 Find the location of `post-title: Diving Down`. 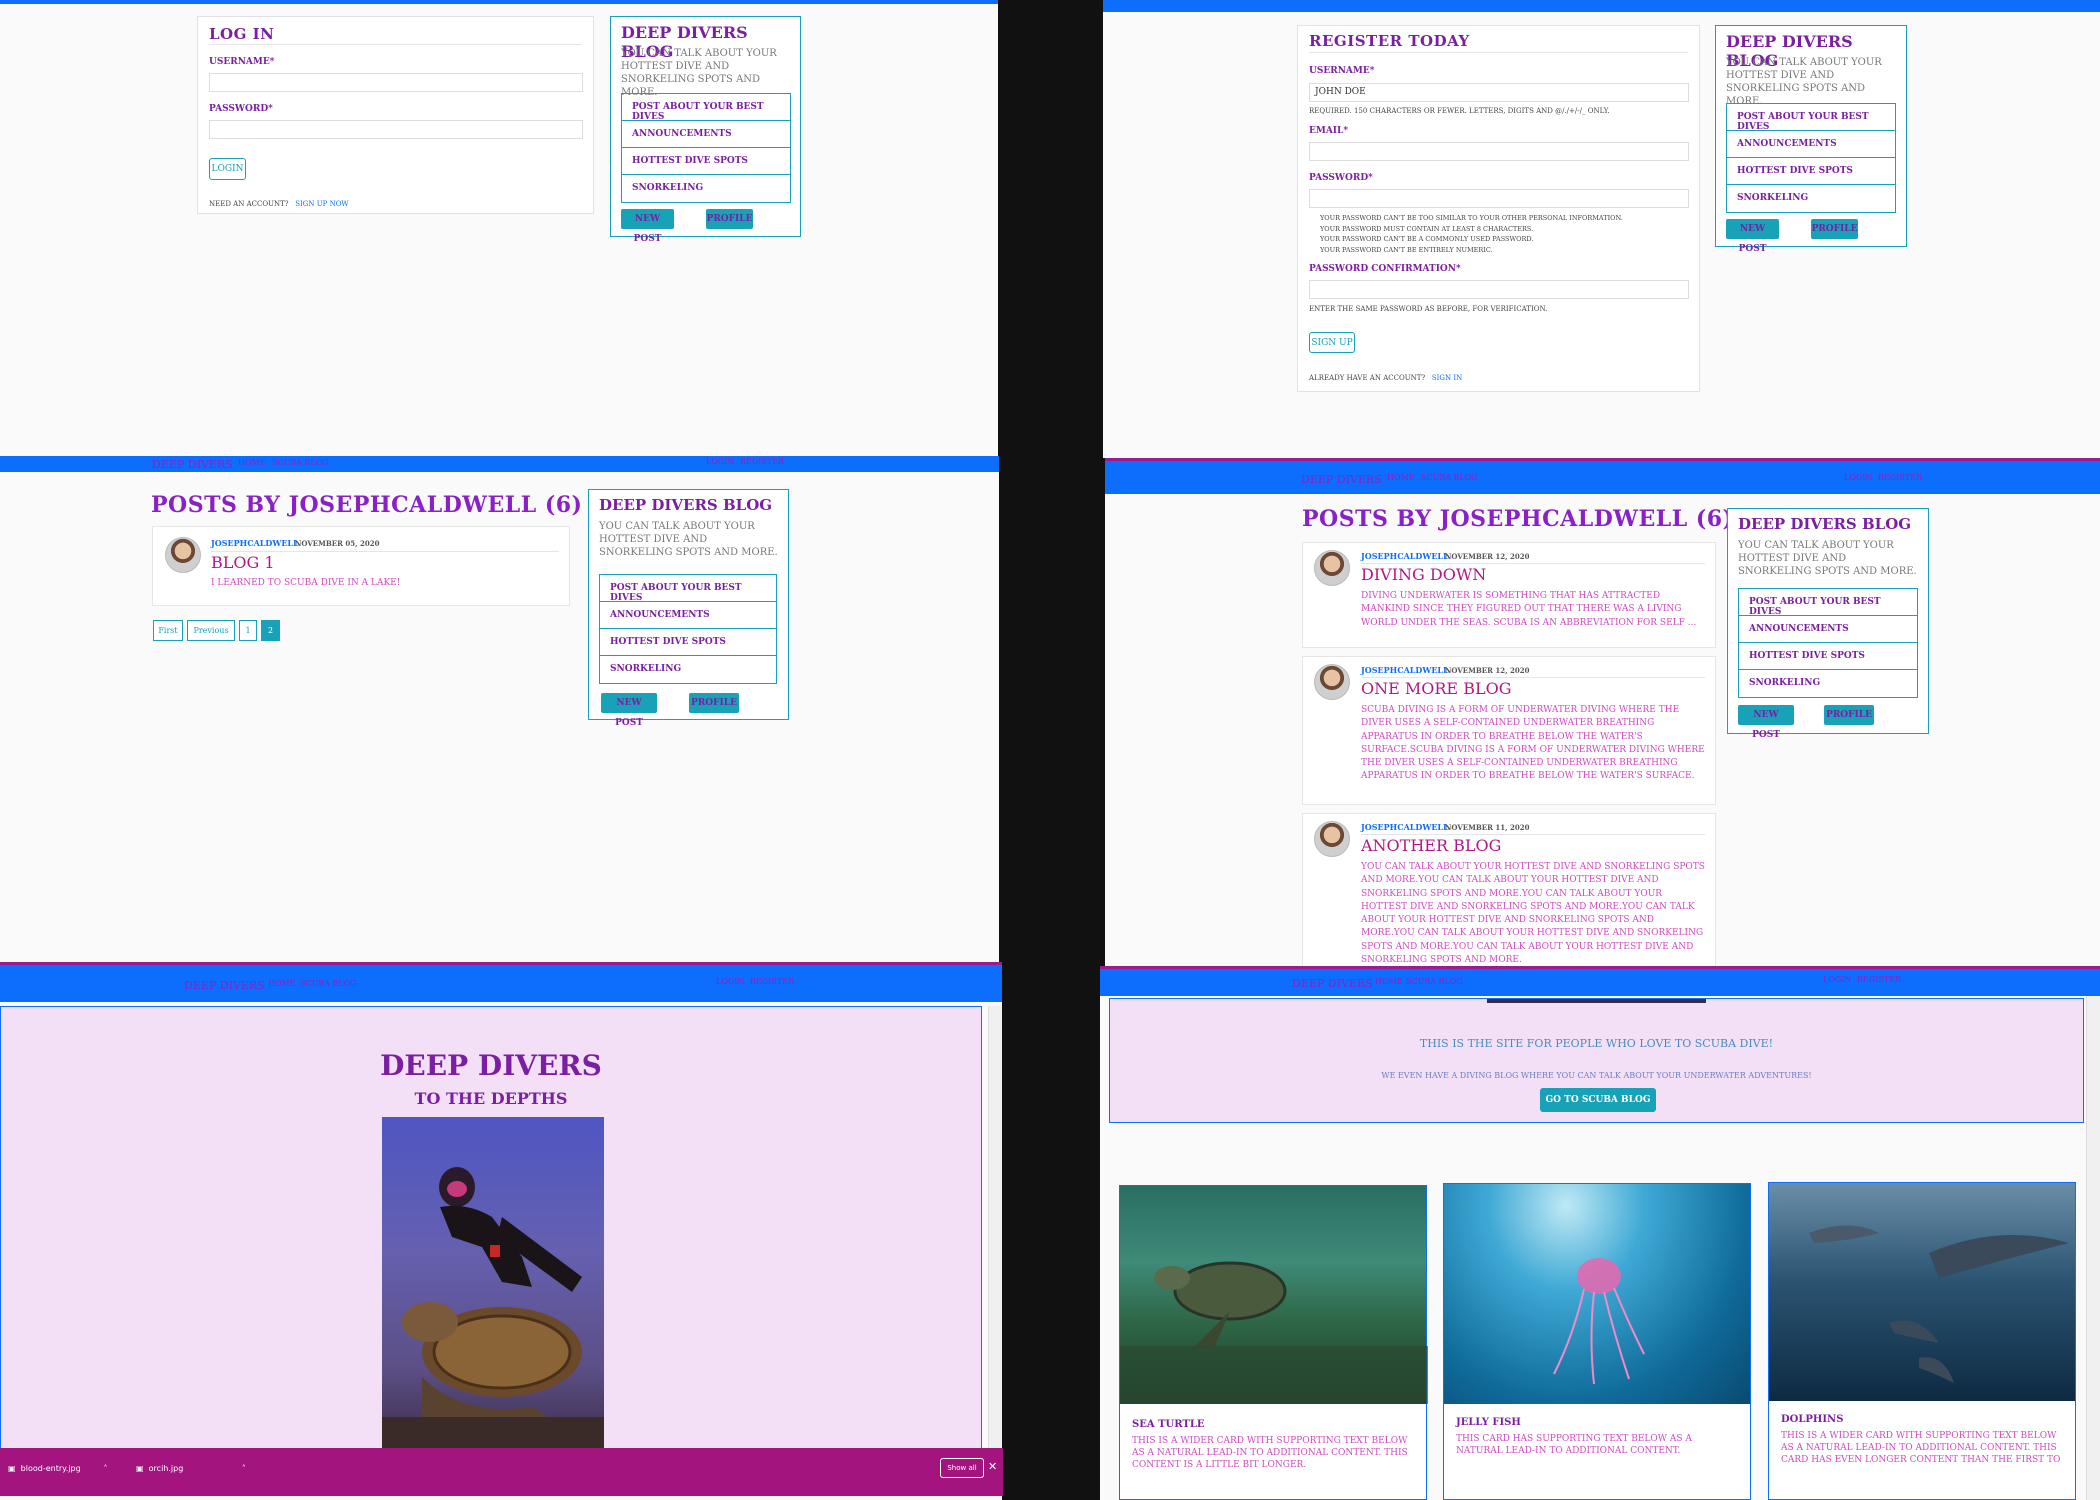

post-title: Diving Down is located at coordinates (1423, 574).